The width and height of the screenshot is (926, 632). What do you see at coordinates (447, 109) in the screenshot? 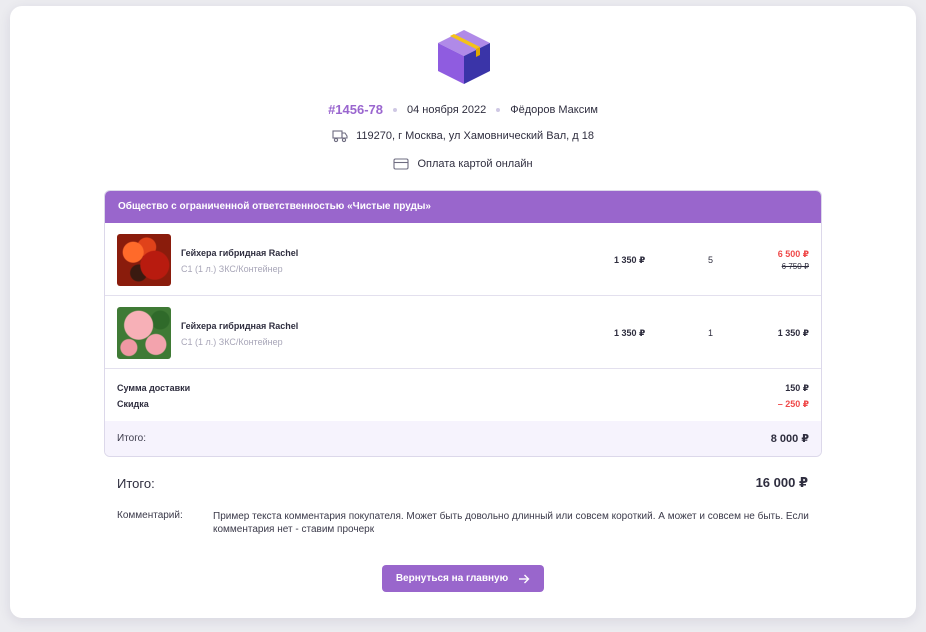
I see `order-date: 04 ноября 2022` at bounding box center [447, 109].